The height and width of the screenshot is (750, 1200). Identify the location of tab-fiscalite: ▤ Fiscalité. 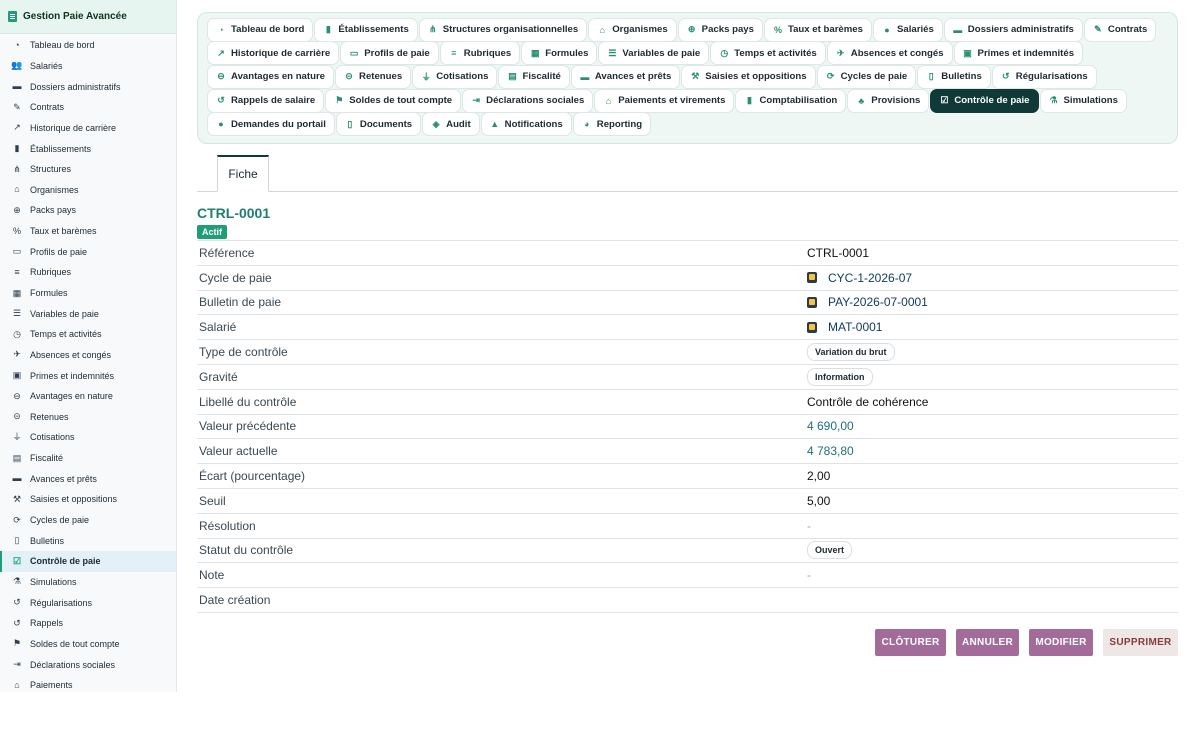
(534, 76).